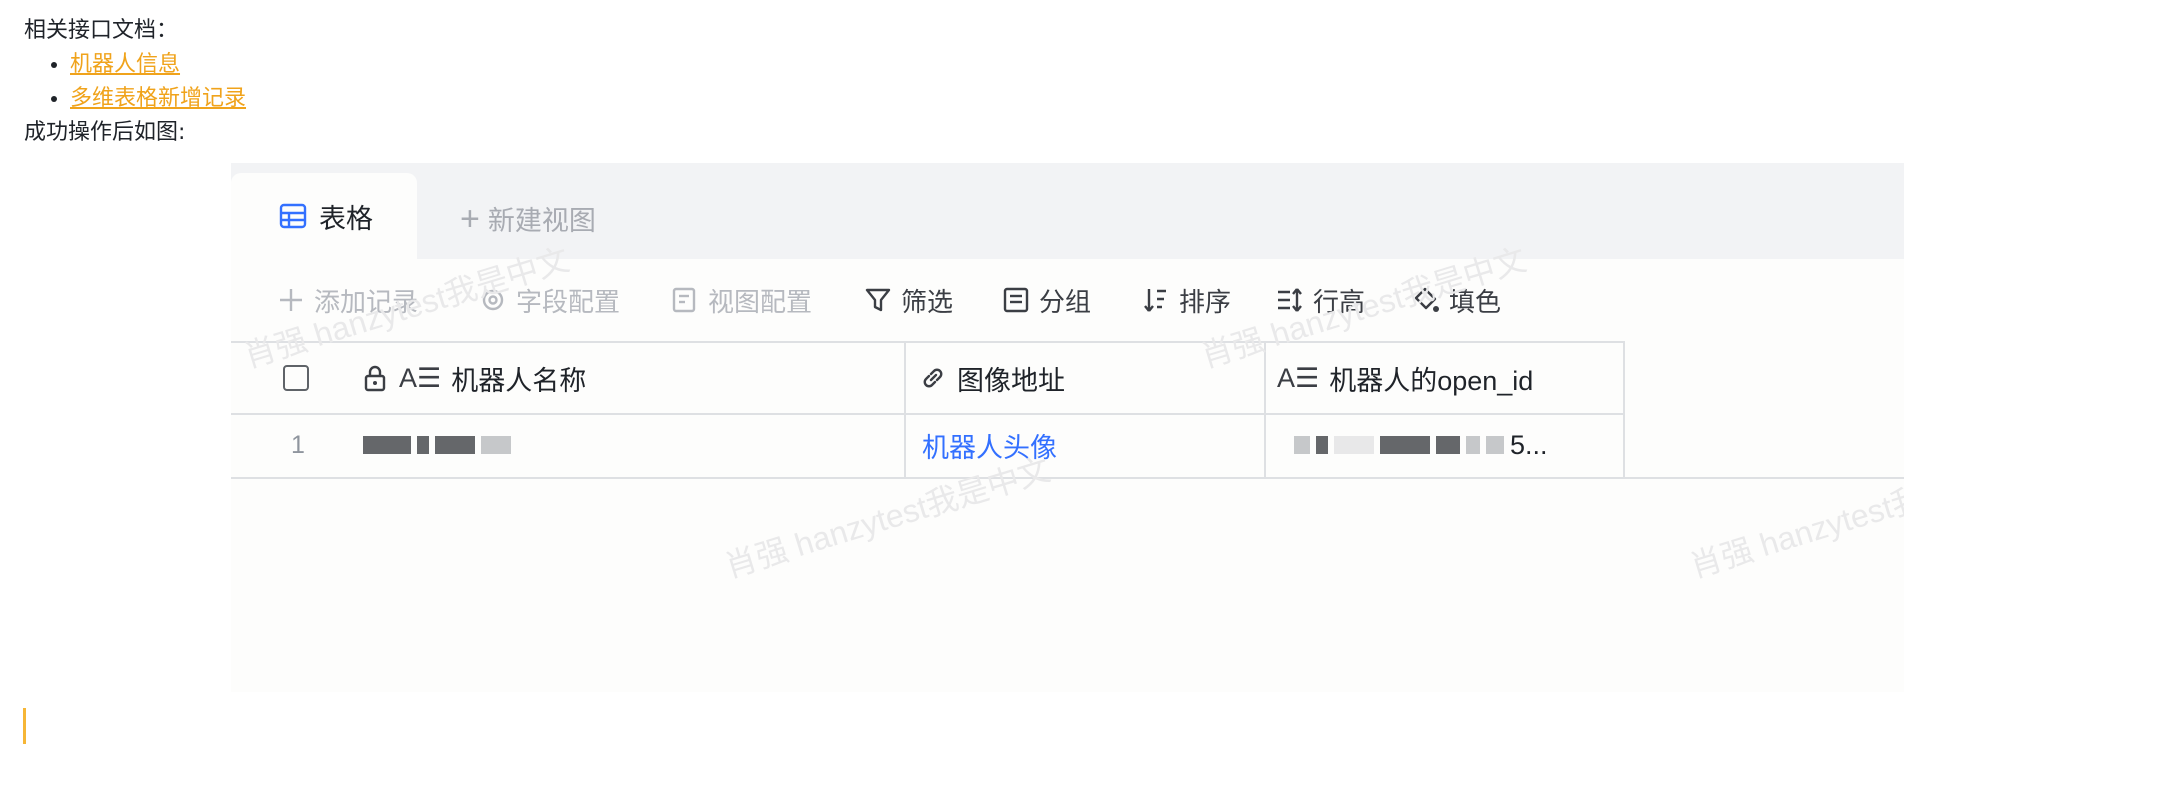 The height and width of the screenshot is (798, 2158). I want to click on header-row: A☰ 机器人名称 图像地址 A☰ 机器人的open_id, so click(928, 378).